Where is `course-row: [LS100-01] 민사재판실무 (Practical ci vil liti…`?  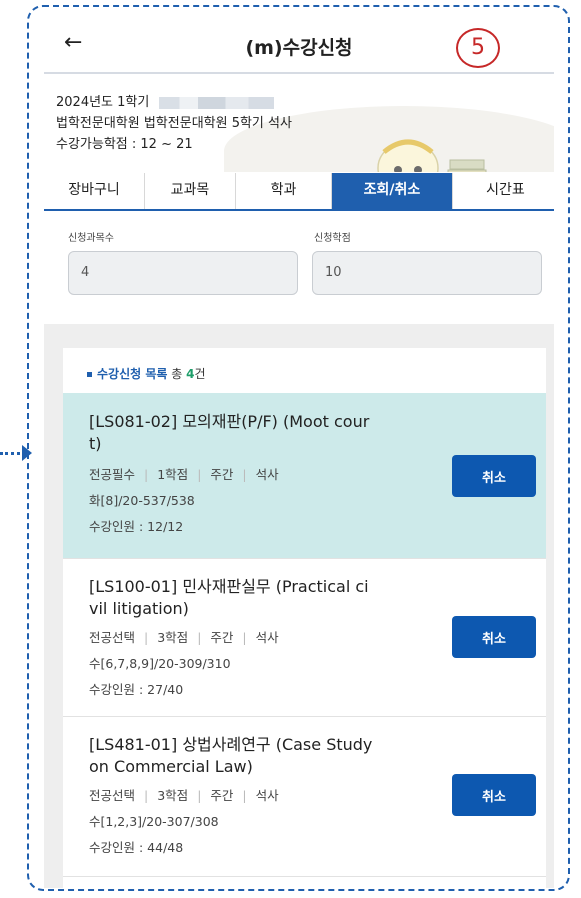
course-row: [LS100-01] 민사재판실무 (Practical ci vil liti… is located at coordinates (304, 637).